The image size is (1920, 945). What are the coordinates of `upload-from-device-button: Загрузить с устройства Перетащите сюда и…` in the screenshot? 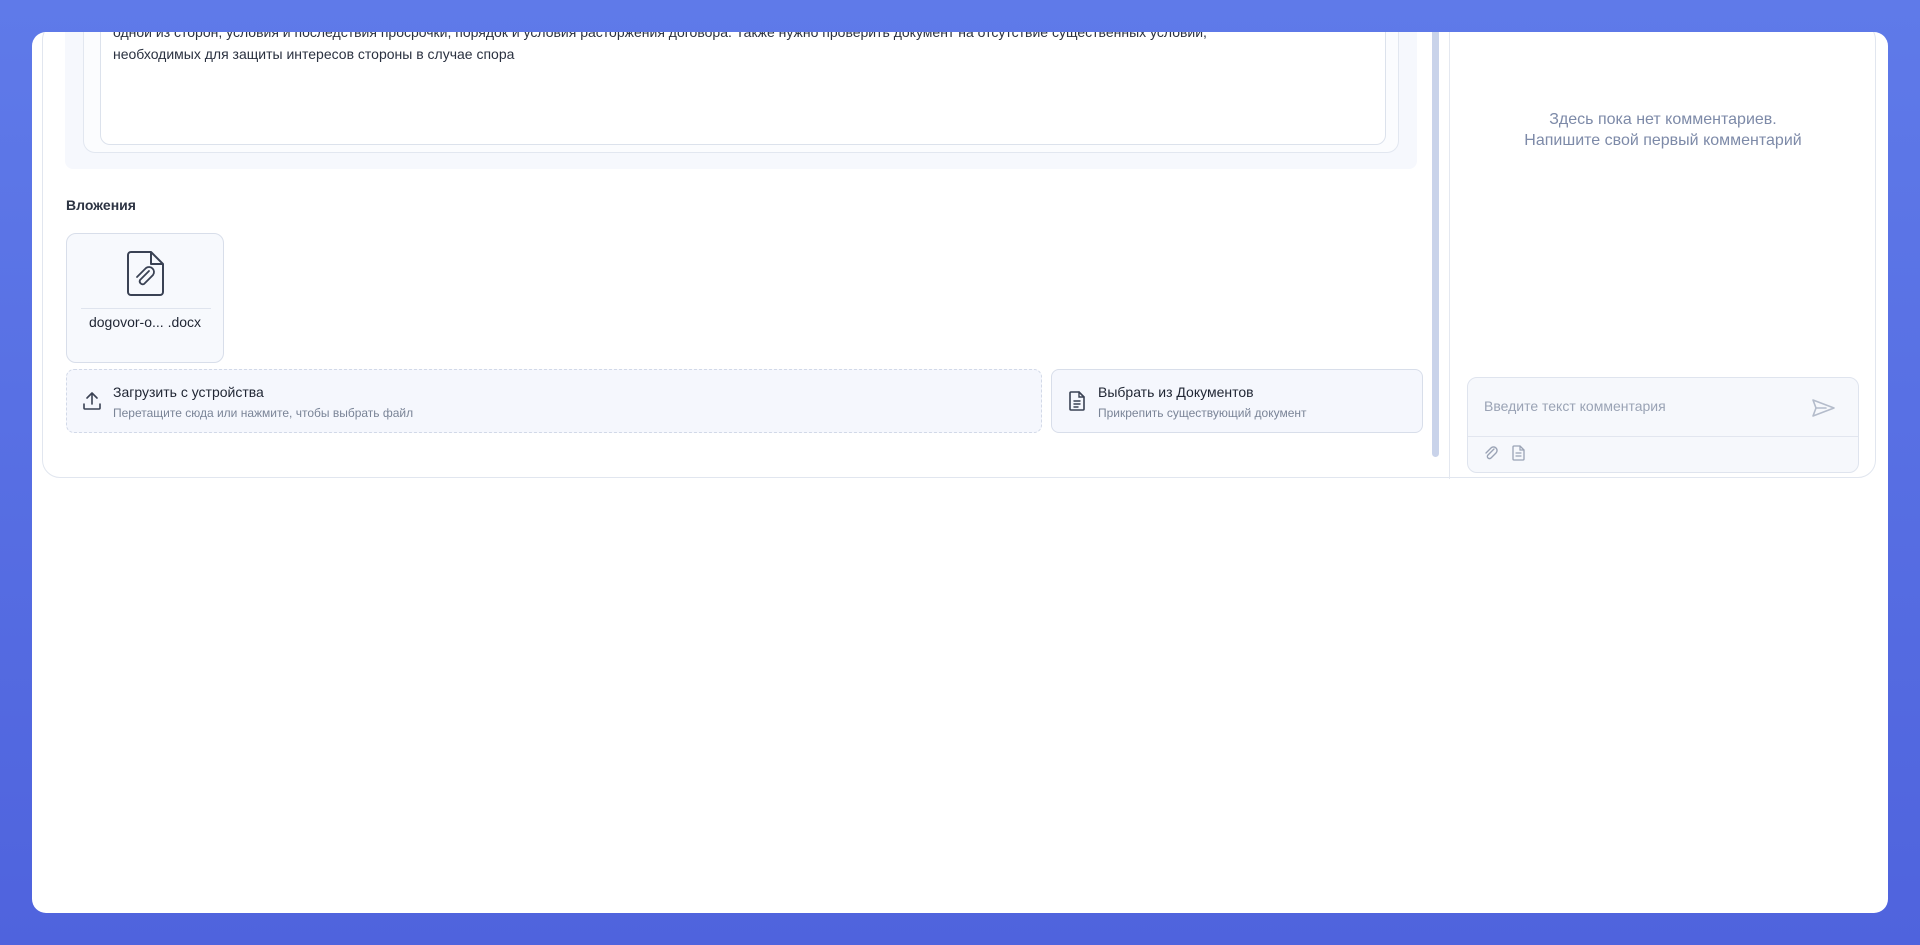 It's located at (554, 401).